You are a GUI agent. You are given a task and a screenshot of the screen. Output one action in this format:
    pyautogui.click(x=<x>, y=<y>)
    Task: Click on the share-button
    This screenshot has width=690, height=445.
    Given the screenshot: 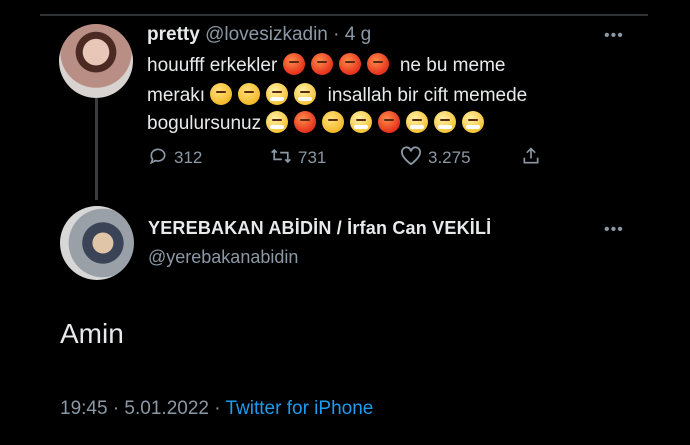 What is the action you would take?
    pyautogui.click(x=531, y=158)
    